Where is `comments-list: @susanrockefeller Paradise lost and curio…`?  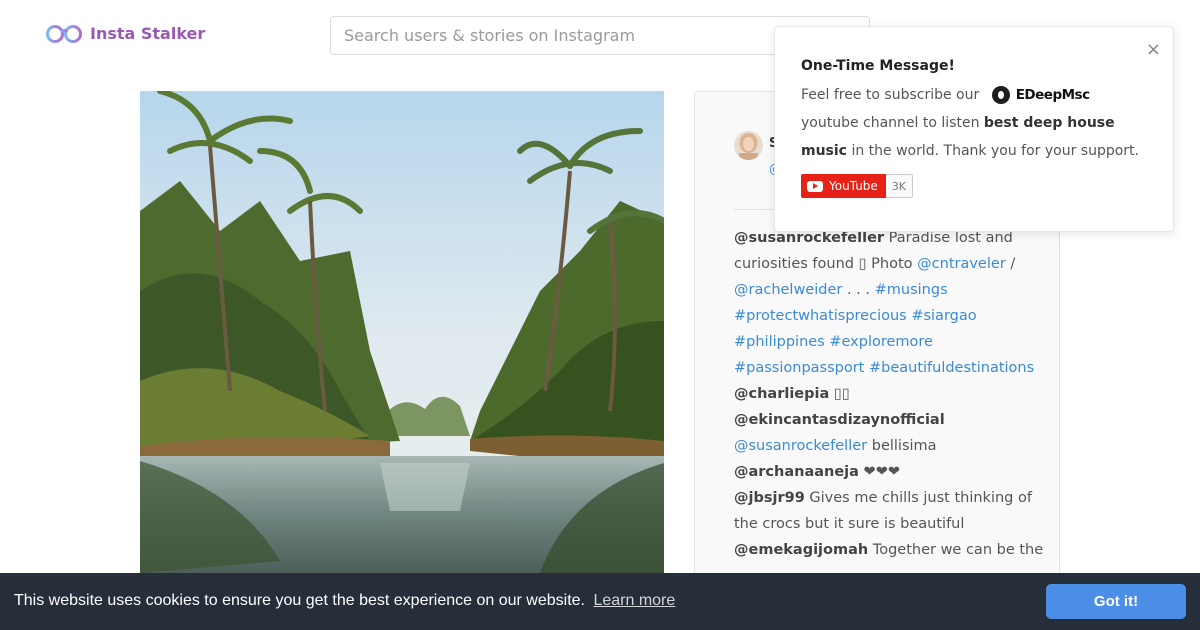
comments-list: @susanrockefeller Paradise lost and curio… is located at coordinates (888, 394).